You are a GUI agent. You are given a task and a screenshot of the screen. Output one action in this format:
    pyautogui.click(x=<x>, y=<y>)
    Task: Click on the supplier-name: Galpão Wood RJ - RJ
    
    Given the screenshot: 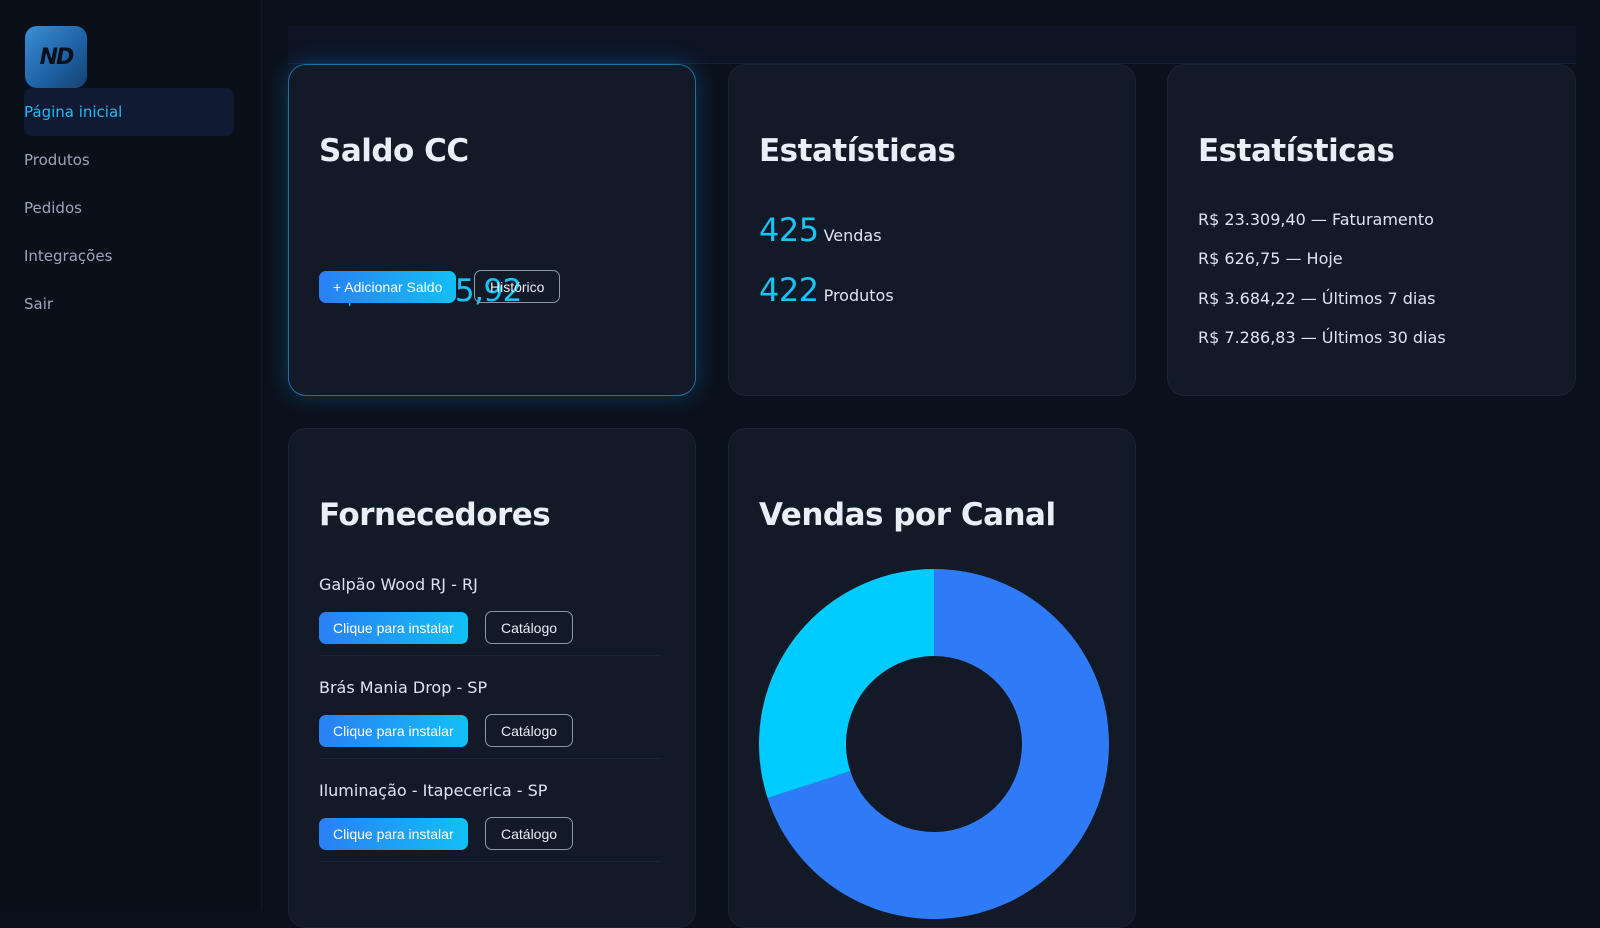 What is the action you would take?
    pyautogui.click(x=398, y=584)
    